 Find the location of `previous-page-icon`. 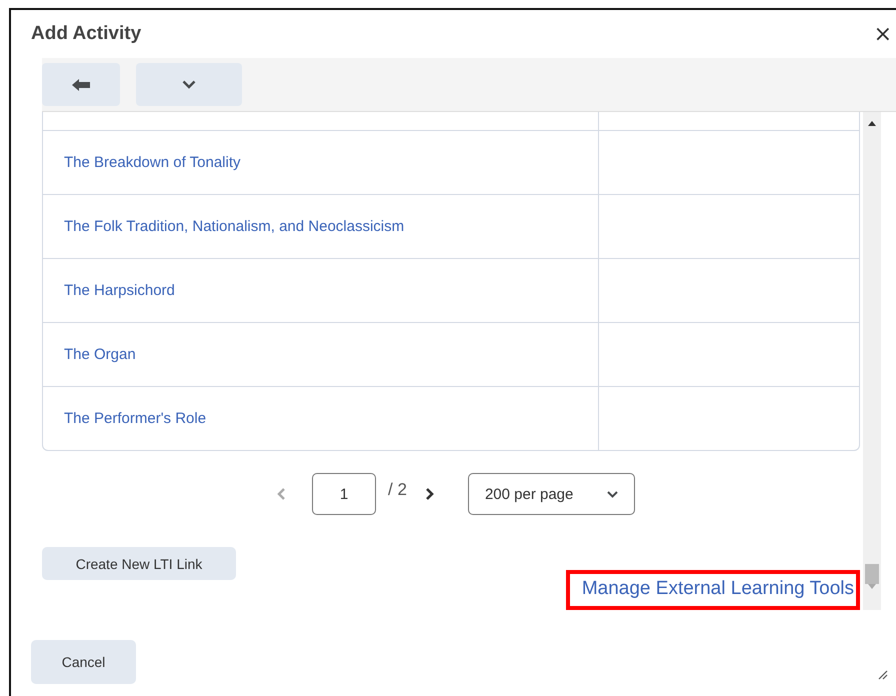

previous-page-icon is located at coordinates (281, 494).